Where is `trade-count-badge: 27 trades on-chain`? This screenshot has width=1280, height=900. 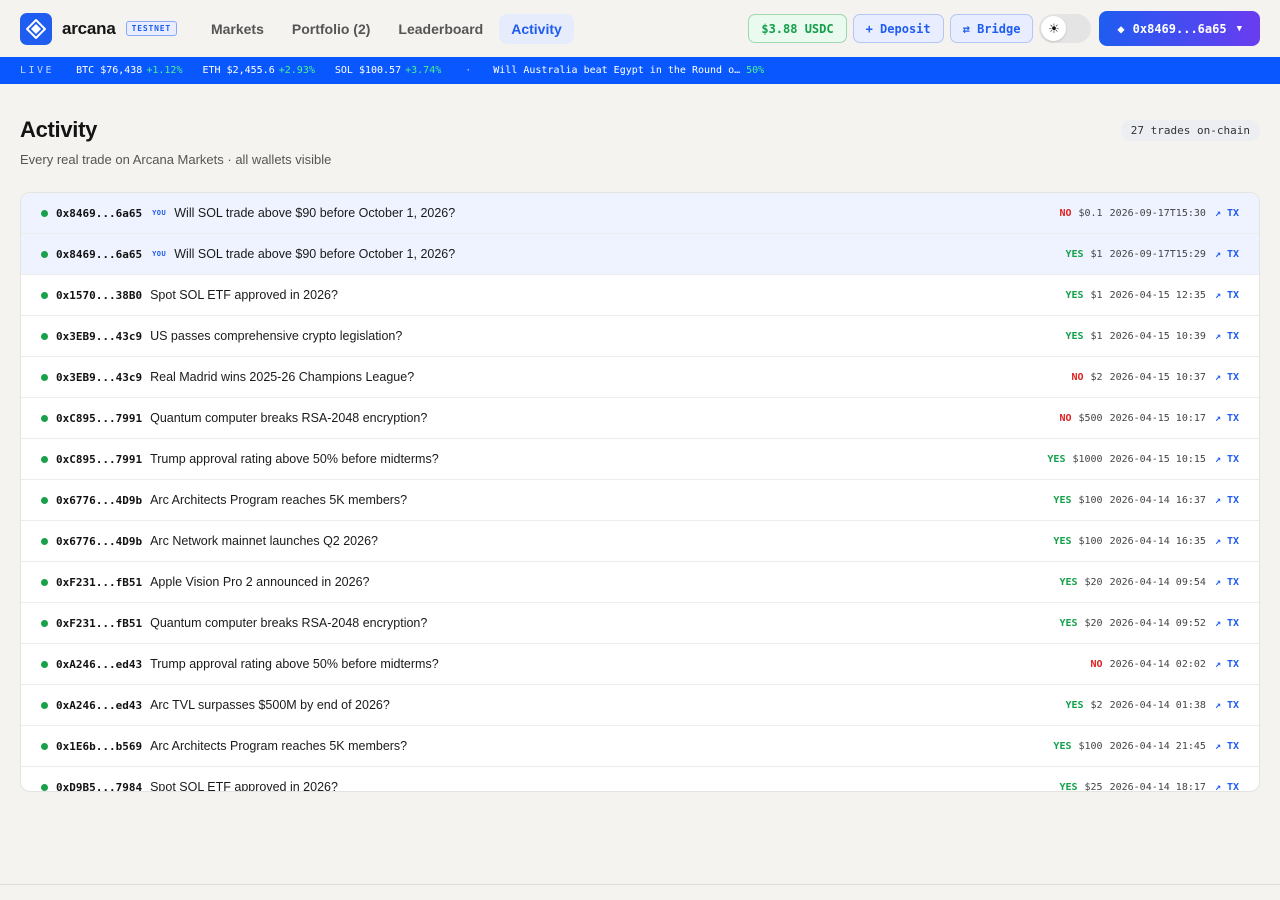 trade-count-badge: 27 trades on-chain is located at coordinates (1190, 130).